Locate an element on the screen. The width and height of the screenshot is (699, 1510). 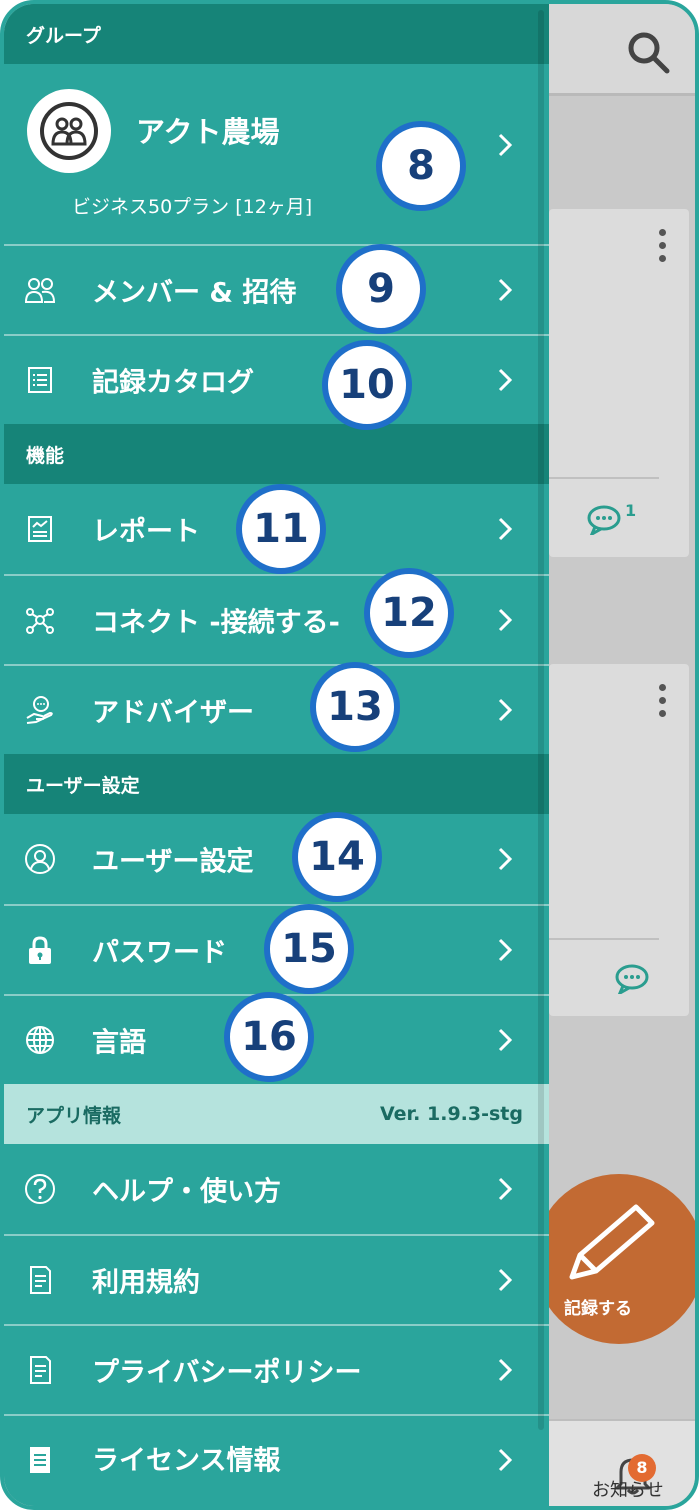
search-icon is located at coordinates (648, 52).